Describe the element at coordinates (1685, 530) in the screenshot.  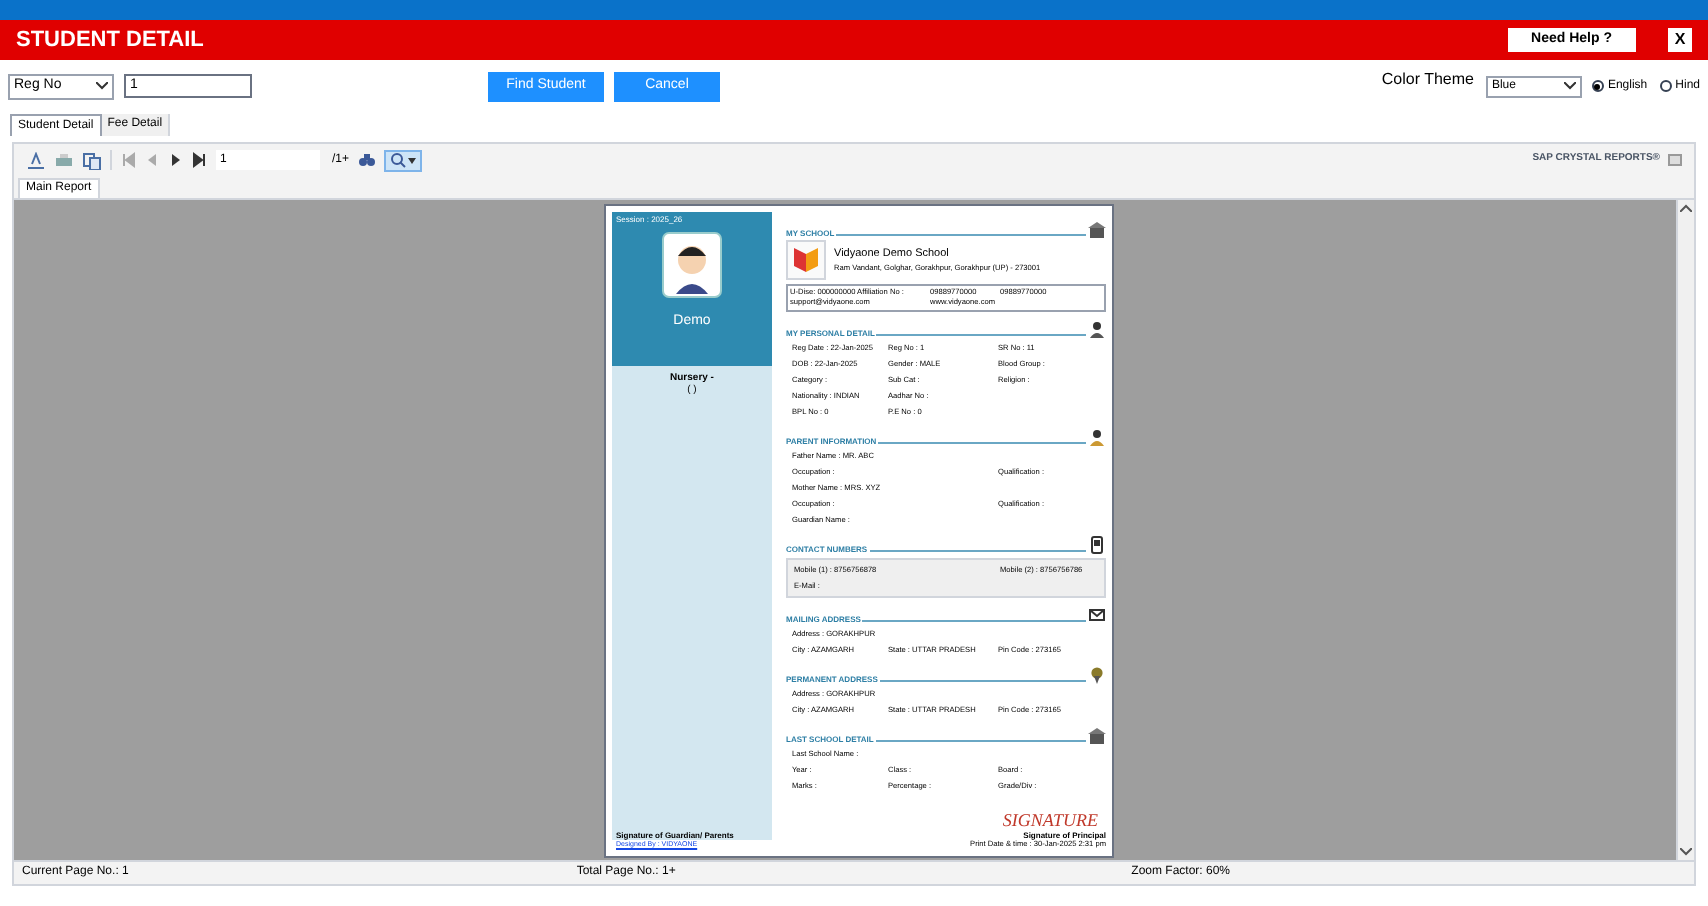
I see `vertical-scrollbar` at that location.